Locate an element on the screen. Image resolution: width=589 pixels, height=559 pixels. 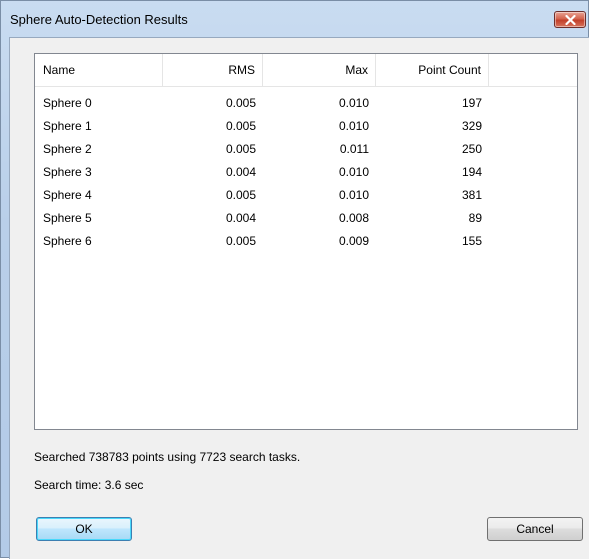
column-header-label: RMS is located at coordinates (241, 70).